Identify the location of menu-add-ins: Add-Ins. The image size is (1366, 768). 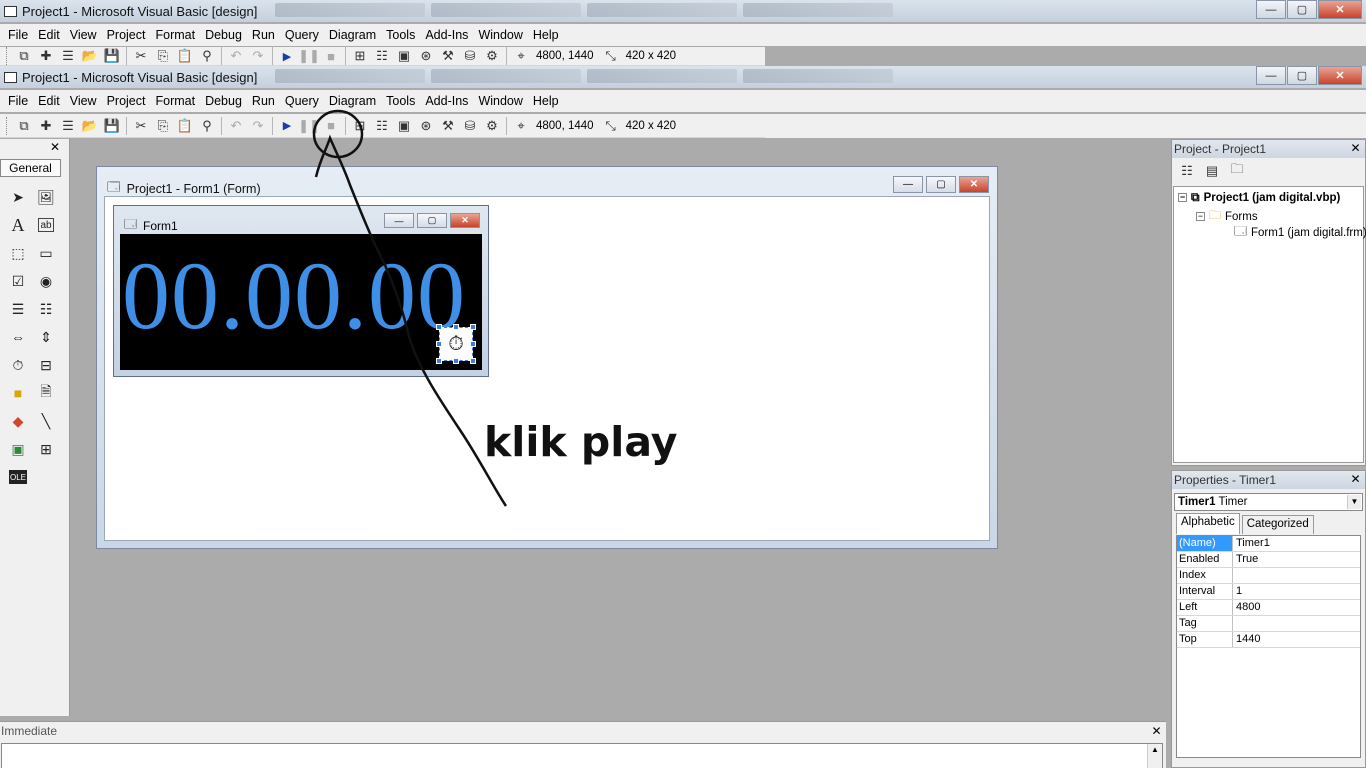
(446, 101).